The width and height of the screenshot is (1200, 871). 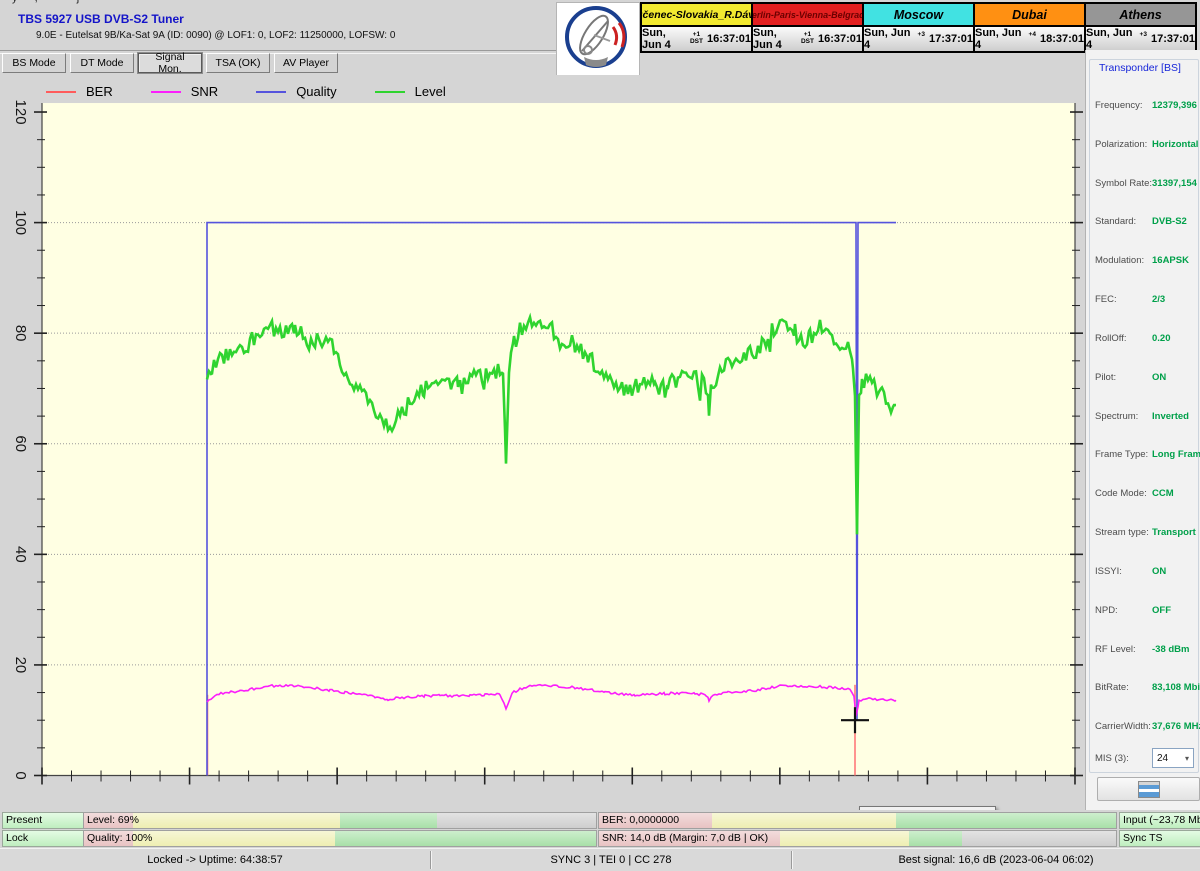 I want to click on legend-item-quality: Quality, so click(x=296, y=91).